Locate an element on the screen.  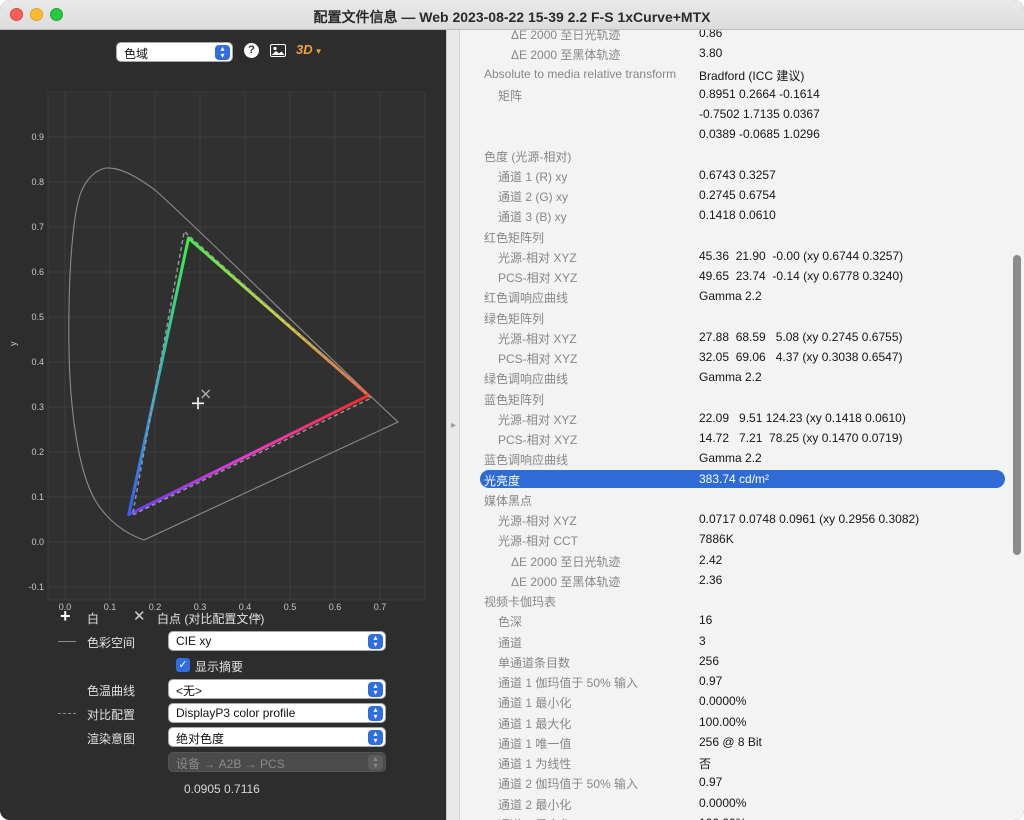
info-row-value: Gamma 2.2 is located at coordinates (730, 458).